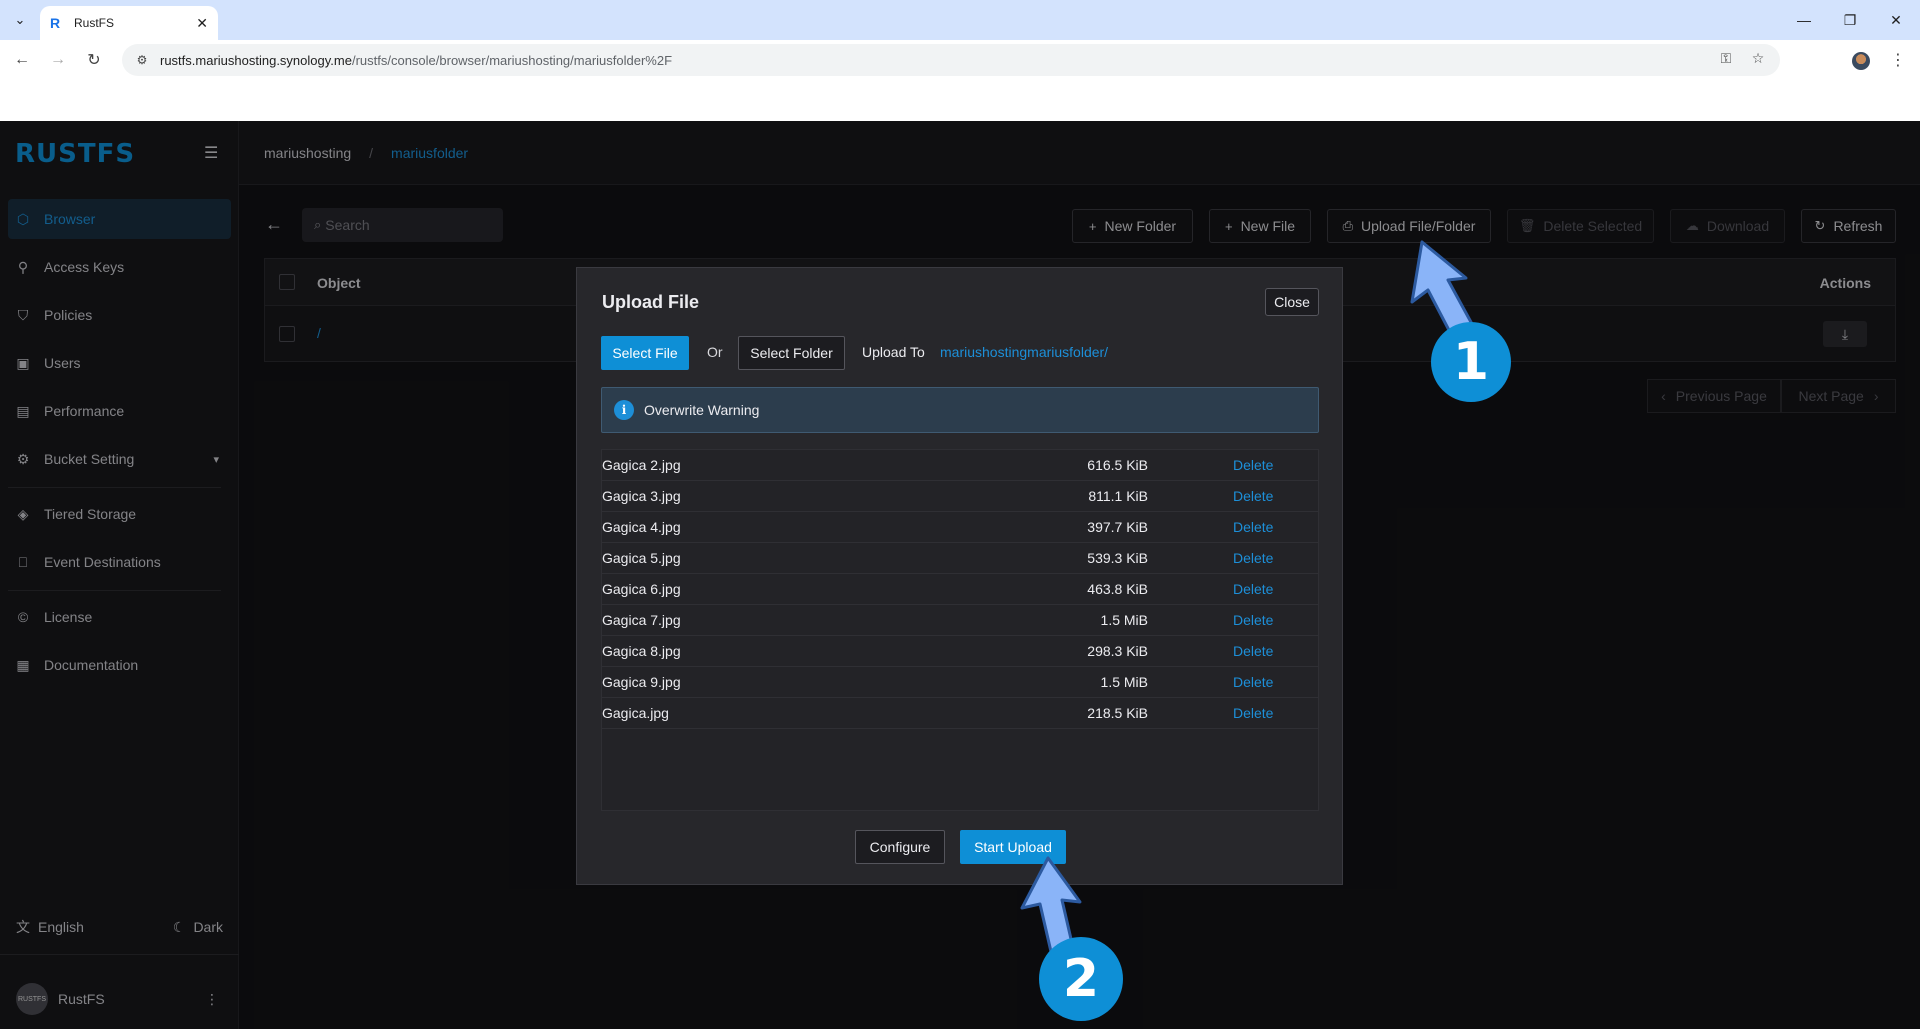 The width and height of the screenshot is (1920, 1029). I want to click on url-host: rustfs.mariushosting.synology.me, so click(256, 60).